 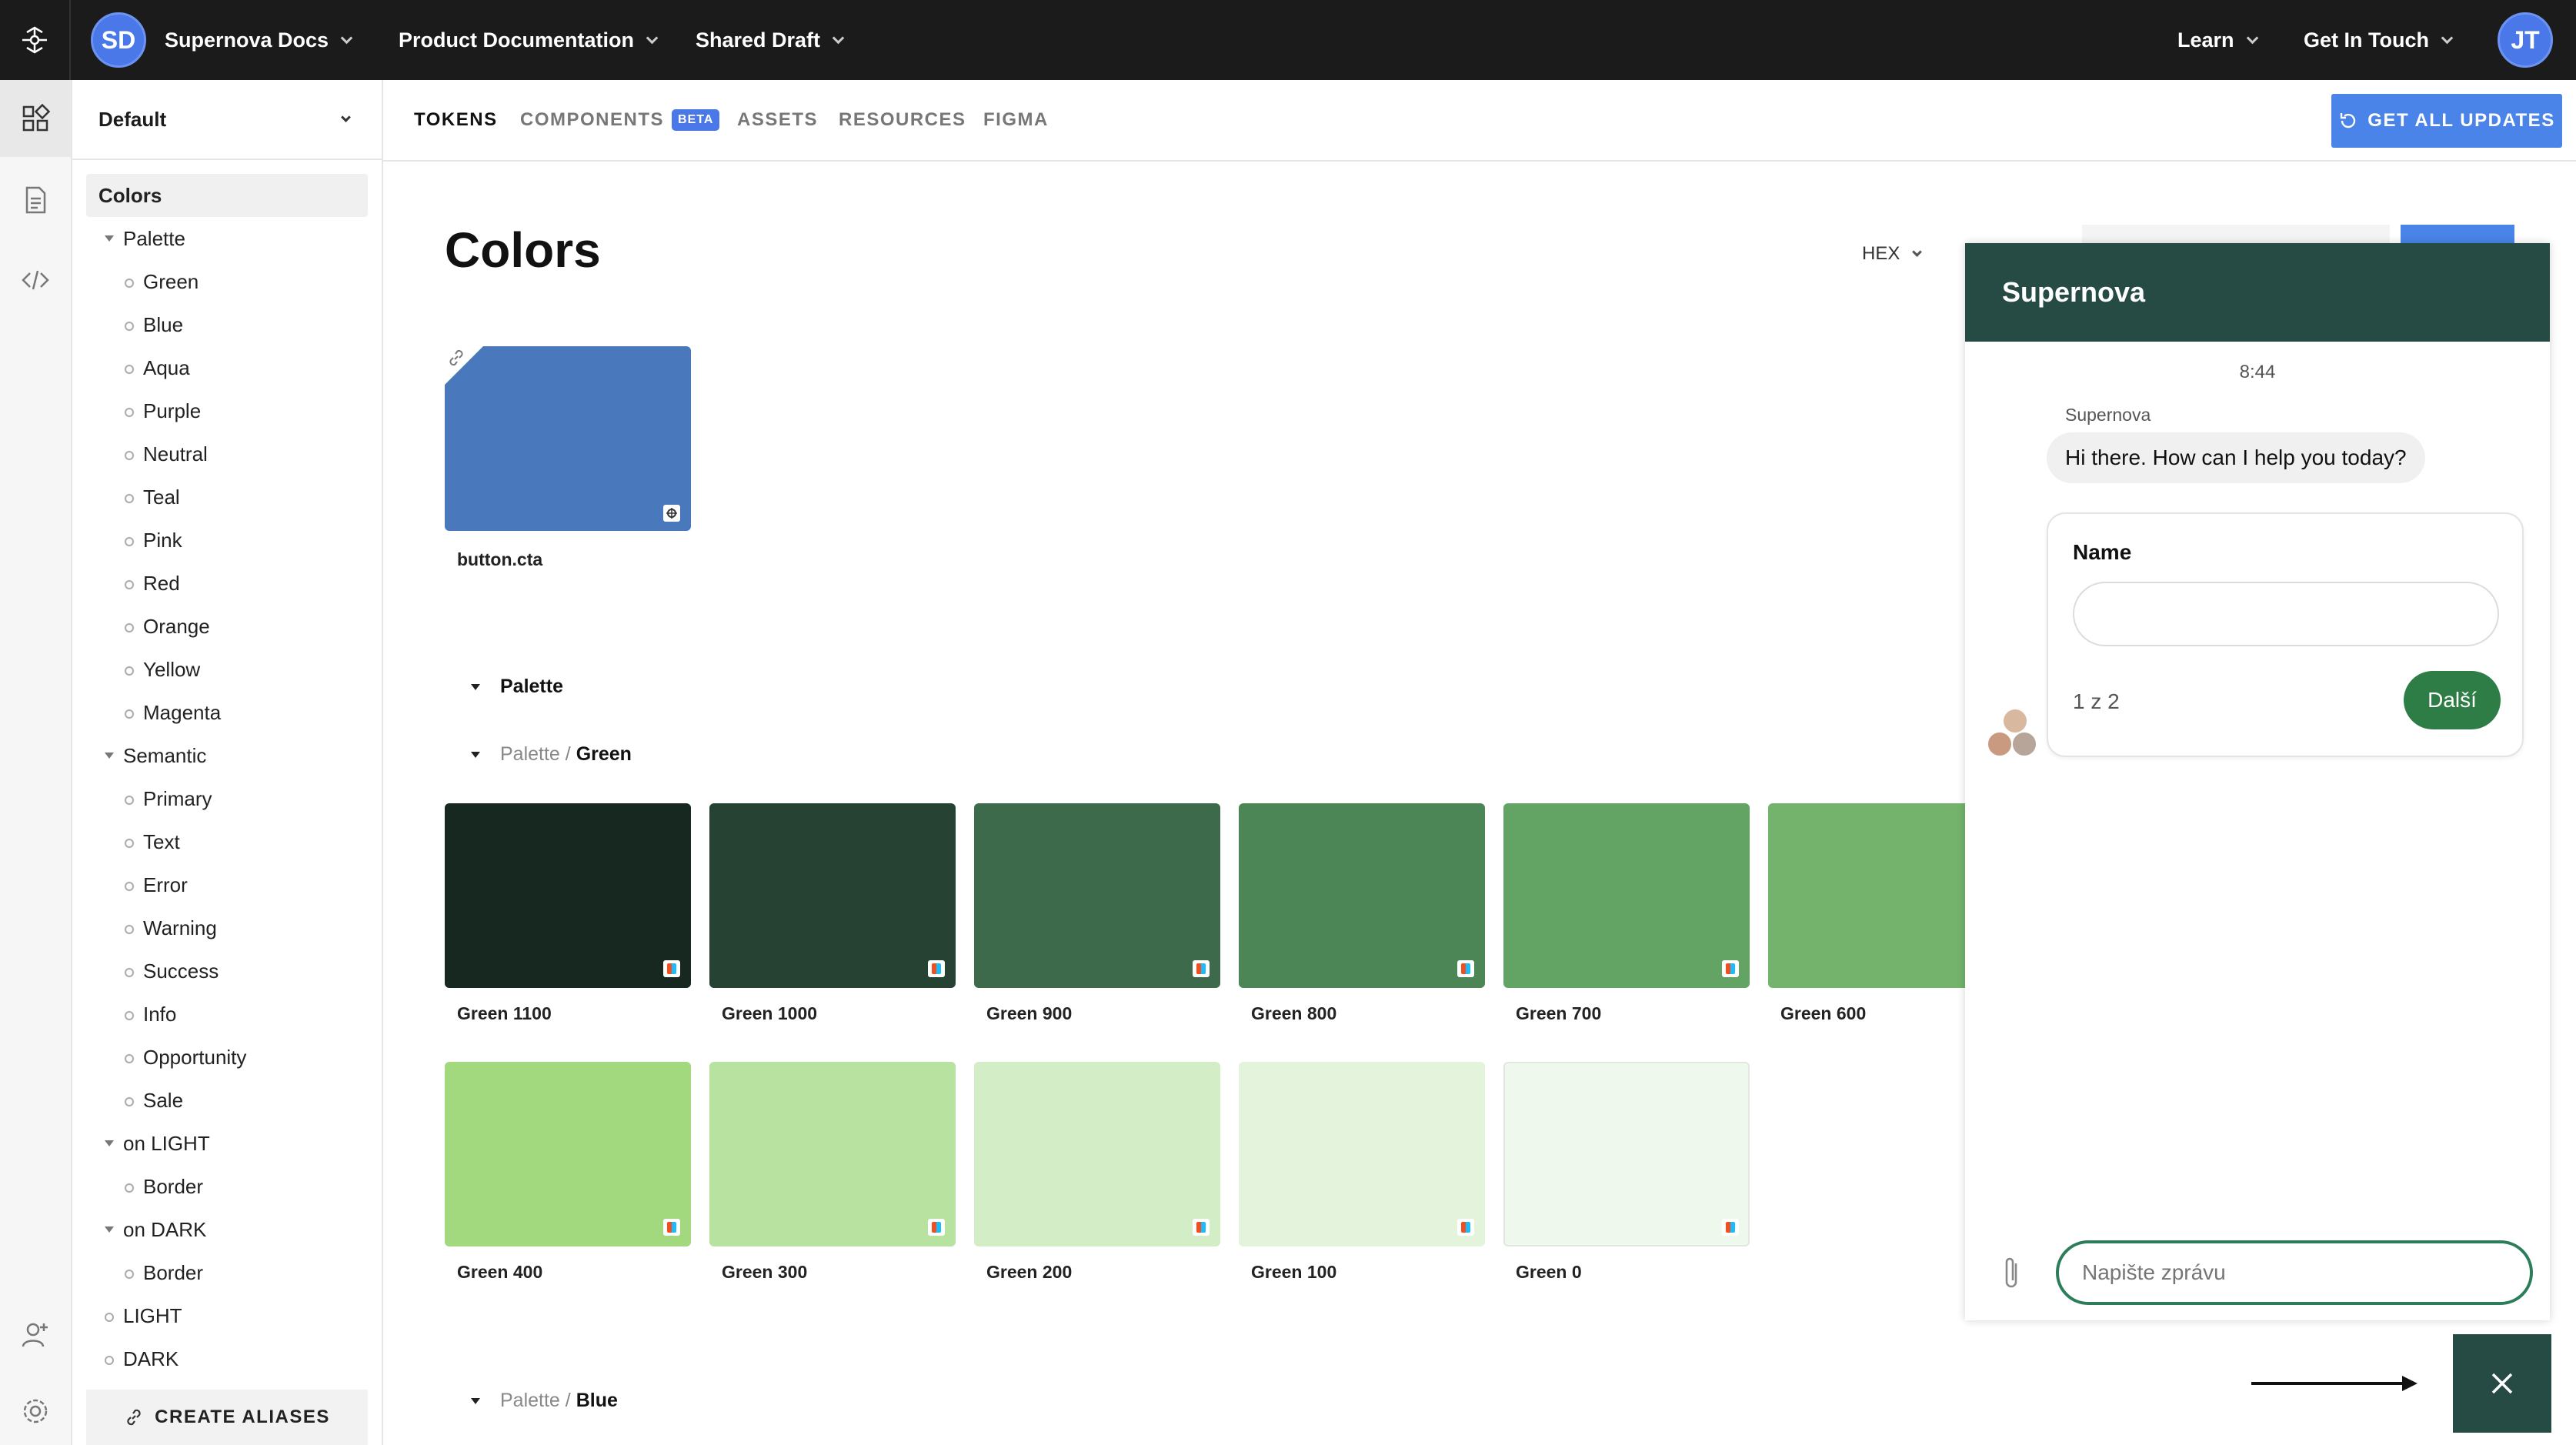 What do you see at coordinates (504, 1013) in the screenshot?
I see `swatch-label: Green 1100` at bounding box center [504, 1013].